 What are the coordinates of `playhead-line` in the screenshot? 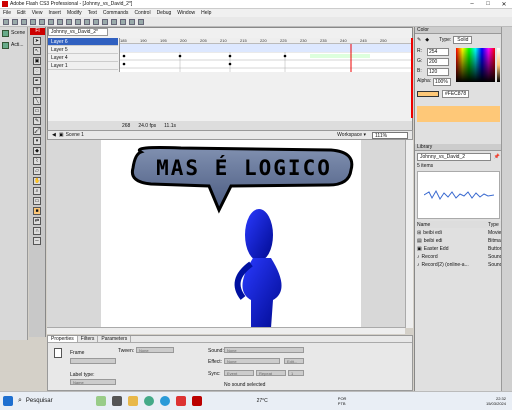 It's located at (412, 78).